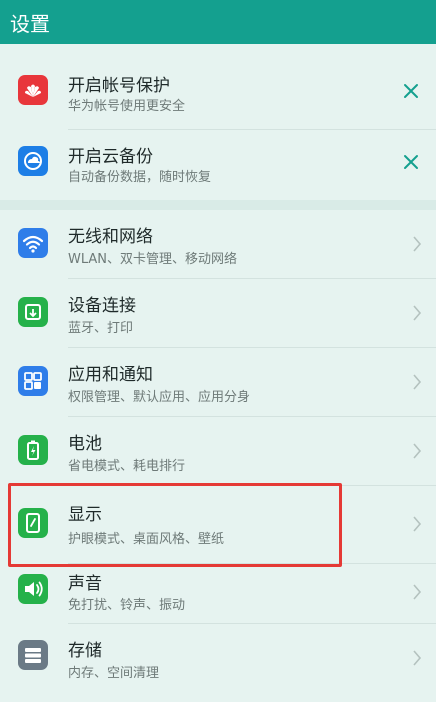 Image resolution: width=436 pixels, height=702 pixels. I want to click on settings-item-sound: 声音 免打扰、铃声、振动, so click(218, 593).